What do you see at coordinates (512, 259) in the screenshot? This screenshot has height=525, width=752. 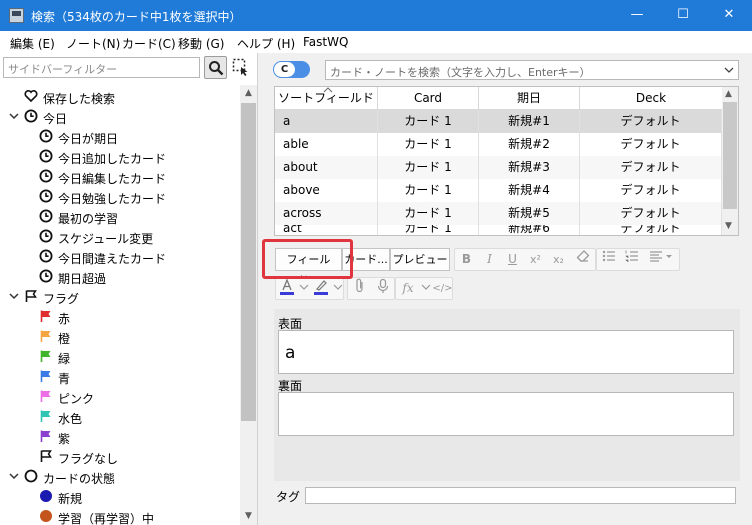 I see `underline-button: U` at bounding box center [512, 259].